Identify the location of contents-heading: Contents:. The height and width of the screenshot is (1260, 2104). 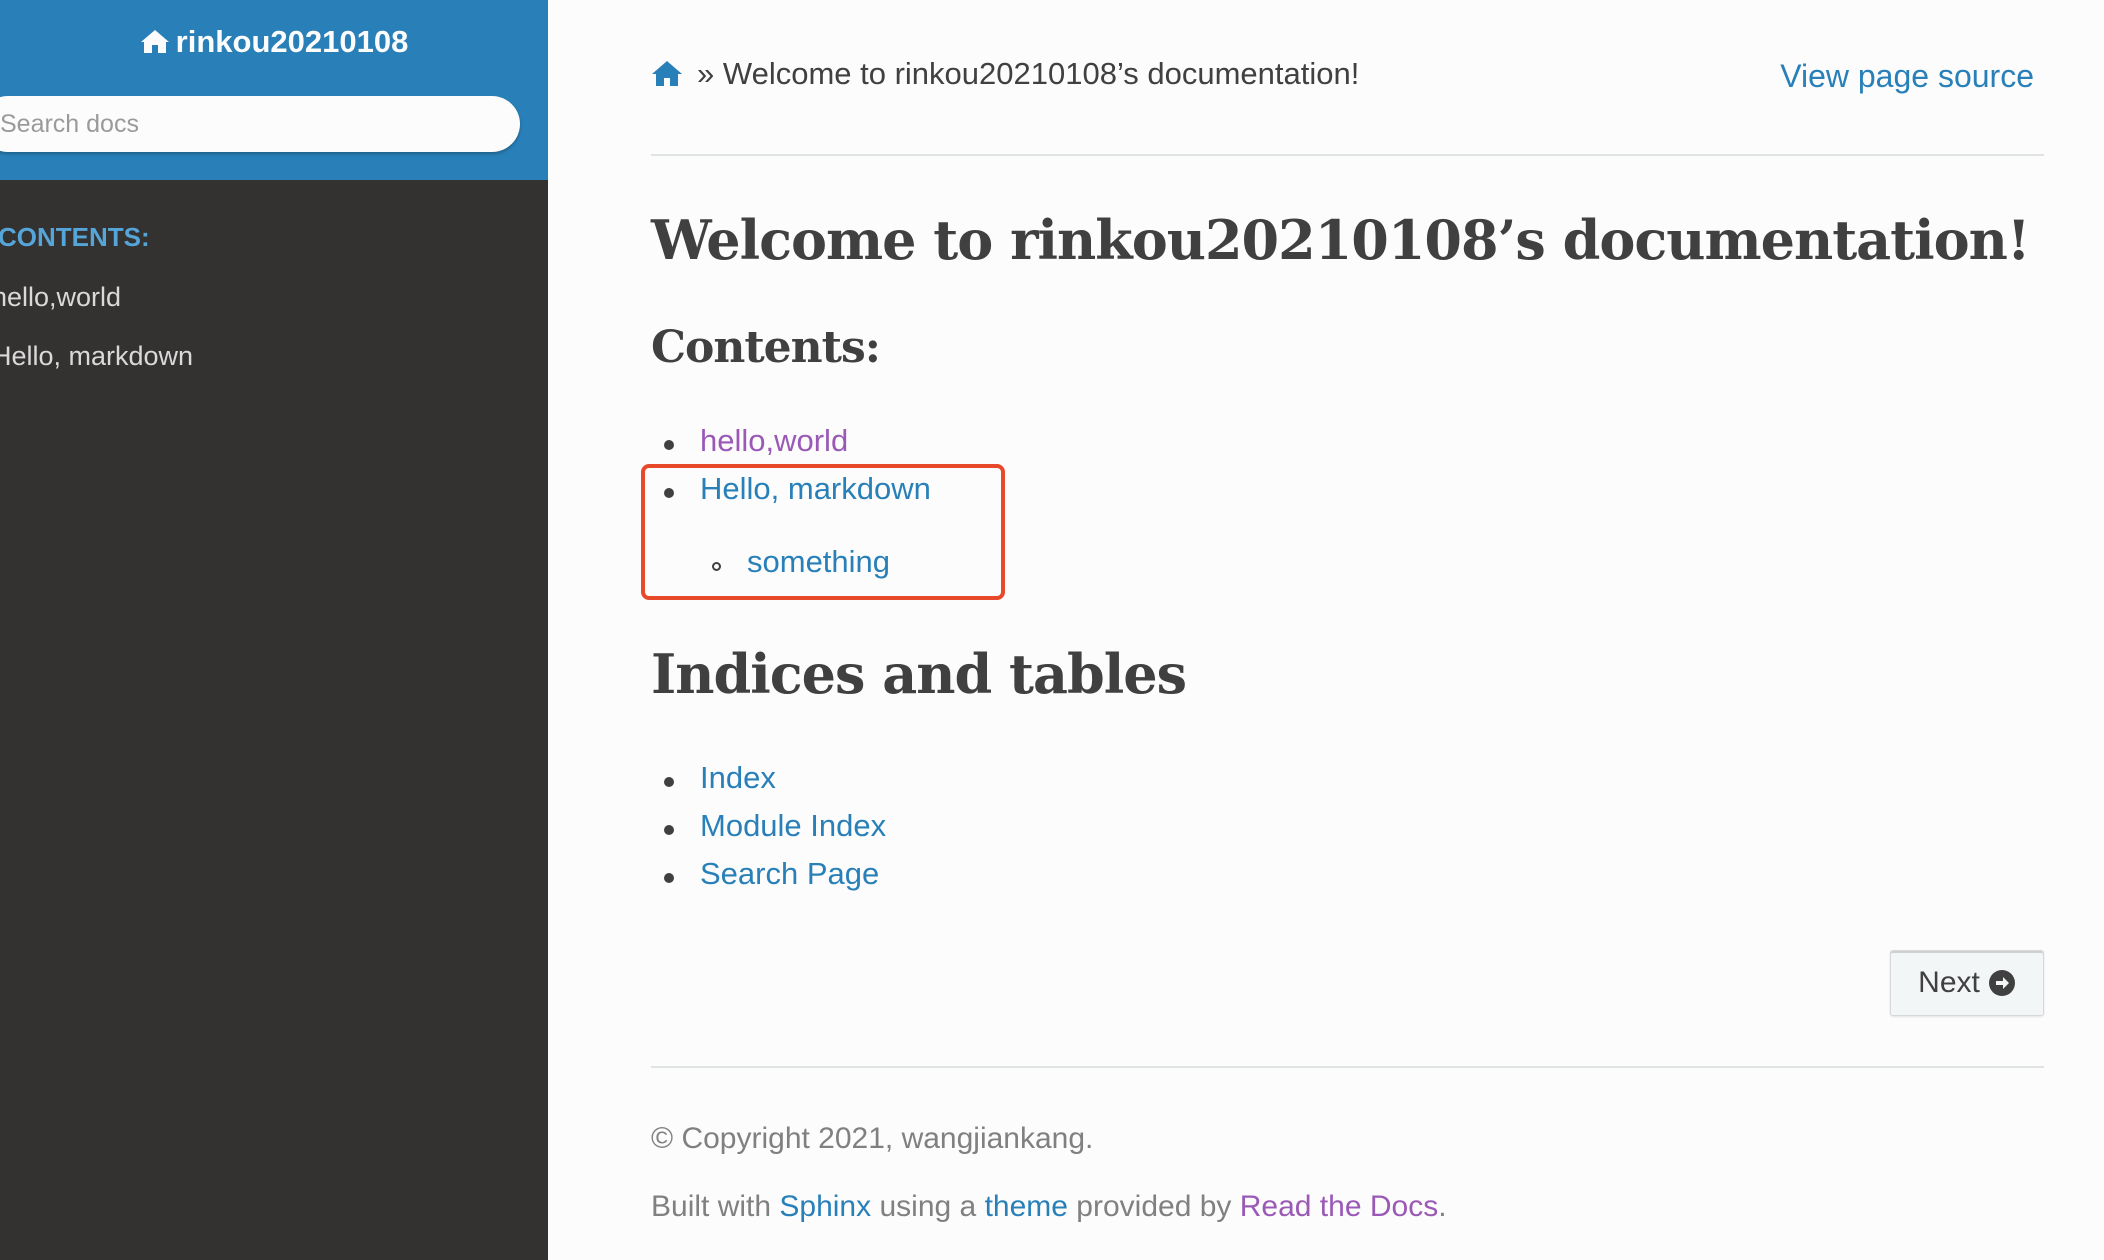
(766, 347).